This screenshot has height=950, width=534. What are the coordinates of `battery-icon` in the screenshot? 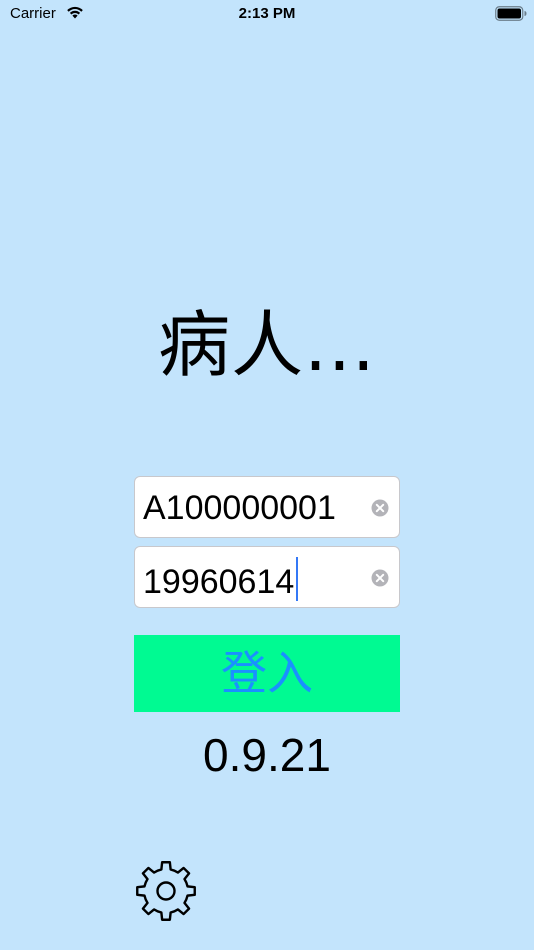 It's located at (511, 13).